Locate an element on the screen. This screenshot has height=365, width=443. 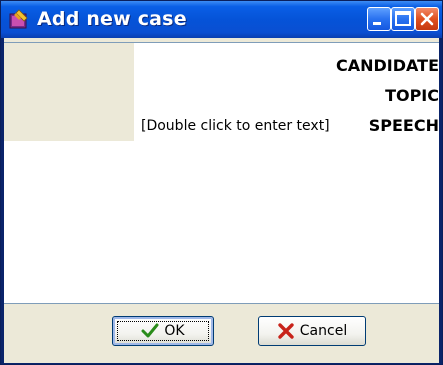
candidate-label: CANDIDATE is located at coordinates (387, 65).